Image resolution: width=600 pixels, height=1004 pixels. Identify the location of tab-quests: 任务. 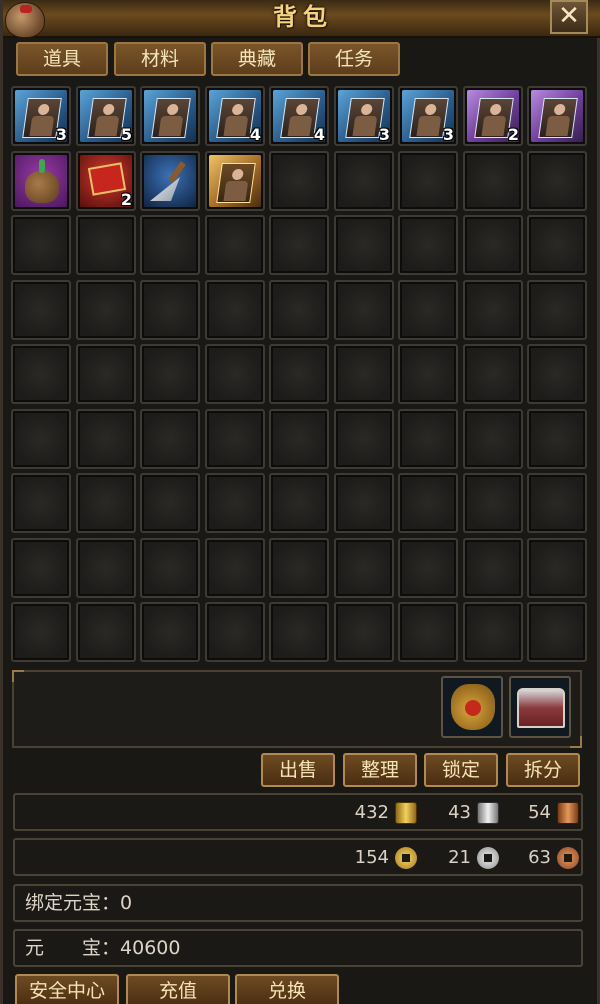
(354, 59).